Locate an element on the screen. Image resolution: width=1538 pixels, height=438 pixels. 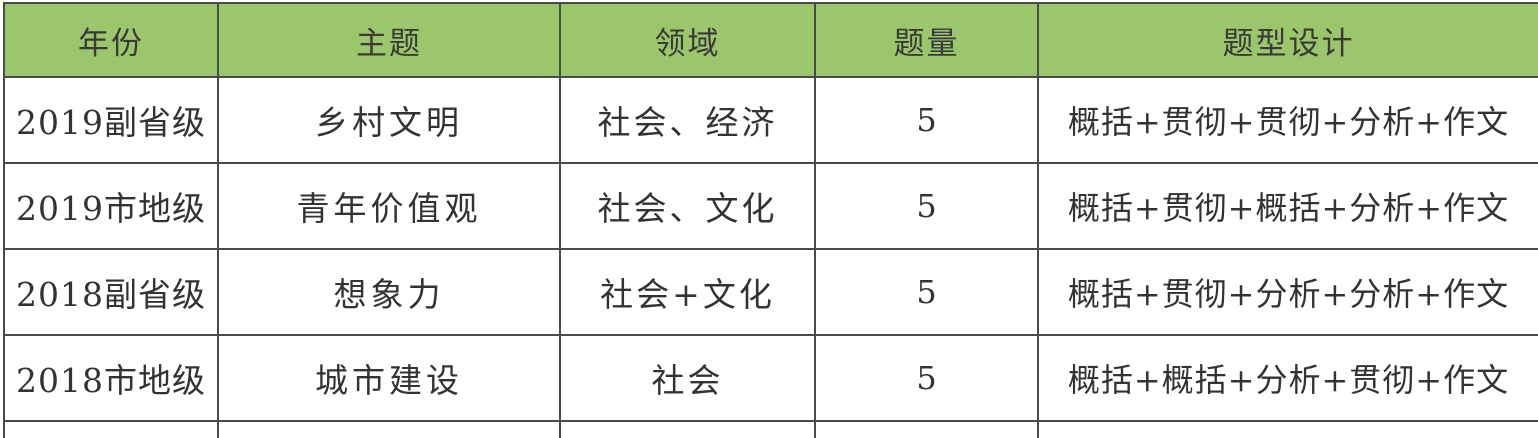
cell-year: 2019副省级 is located at coordinates (111, 120).